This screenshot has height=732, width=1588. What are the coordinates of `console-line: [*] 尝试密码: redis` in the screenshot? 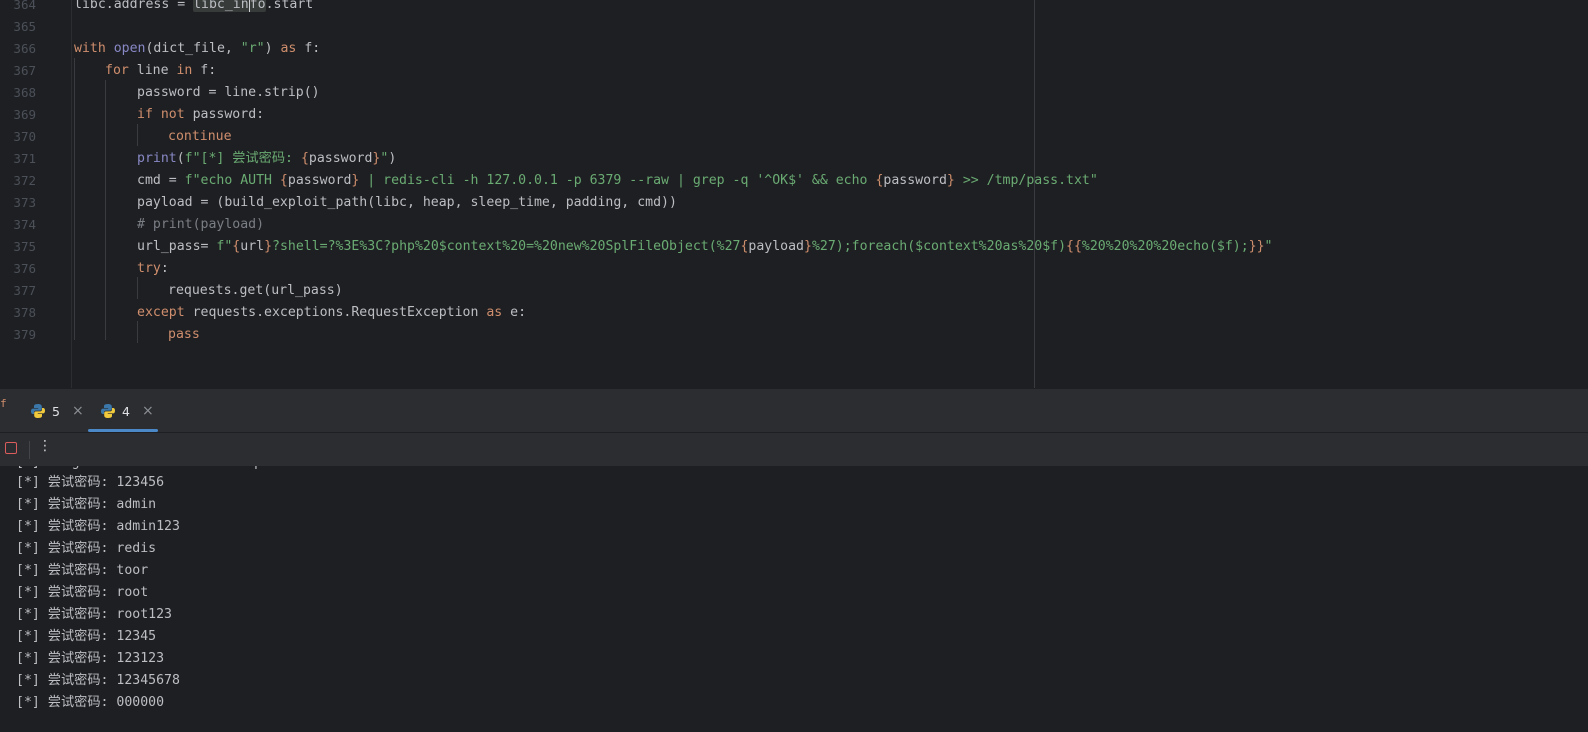 It's located at (86, 548).